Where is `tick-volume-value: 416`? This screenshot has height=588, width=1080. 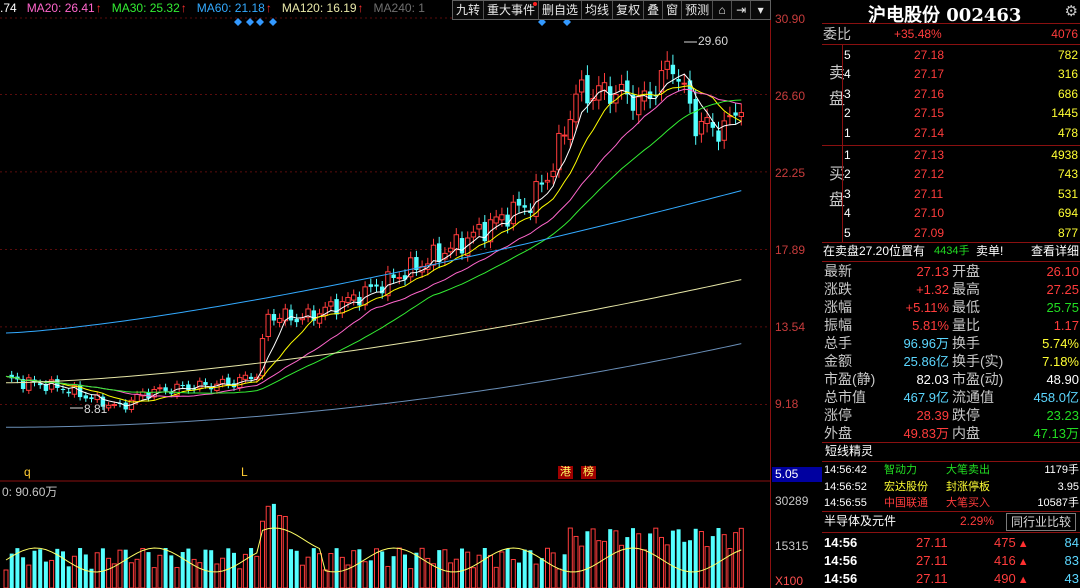
tick-volume-value: 416 is located at coordinates (1005, 560).